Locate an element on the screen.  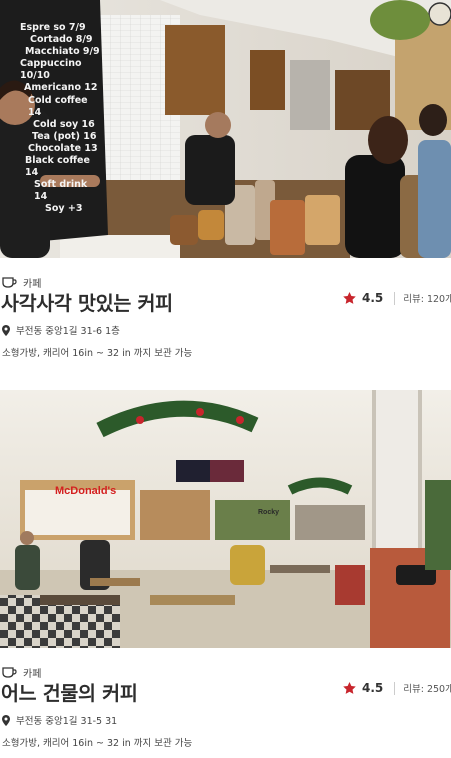
menu-line: Cold soy 16 is located at coordinates (64, 124).